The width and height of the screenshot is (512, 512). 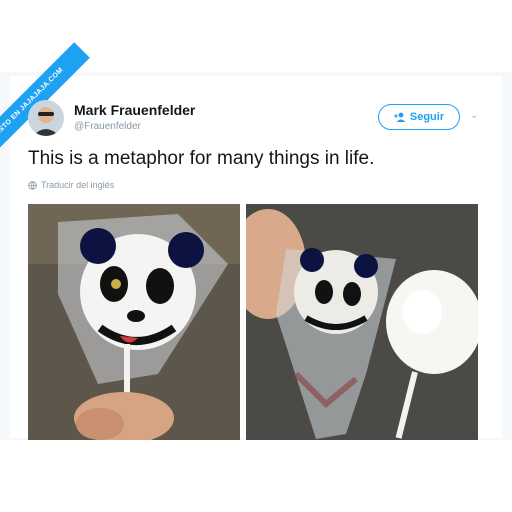 I want to click on globe-icon, so click(x=32, y=185).